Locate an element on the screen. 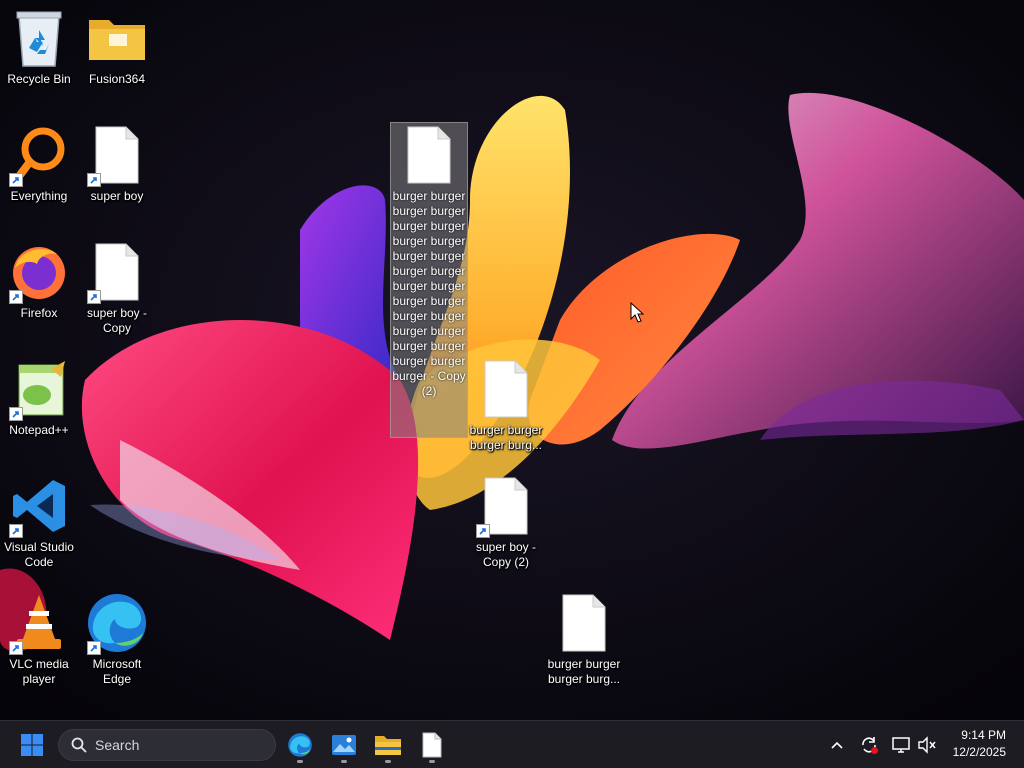  search-icon is located at coordinates (79, 745).